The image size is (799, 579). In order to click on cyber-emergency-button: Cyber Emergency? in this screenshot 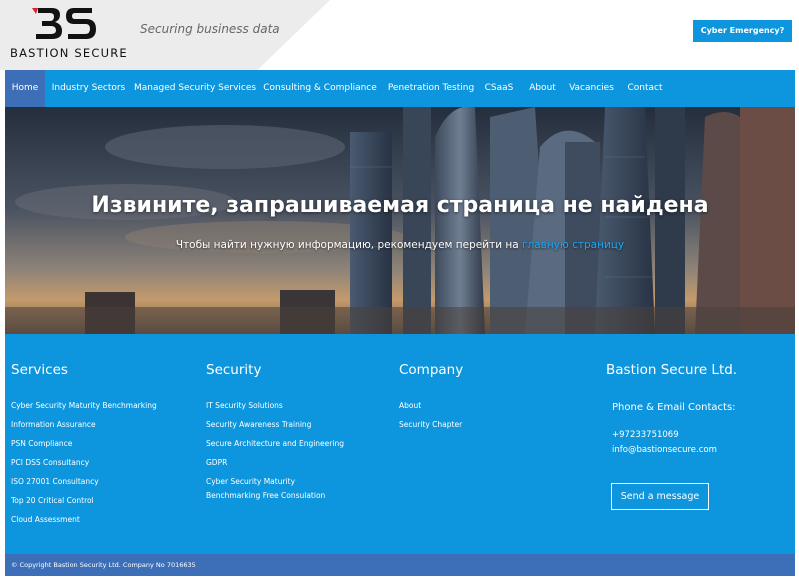, I will do `click(742, 31)`.